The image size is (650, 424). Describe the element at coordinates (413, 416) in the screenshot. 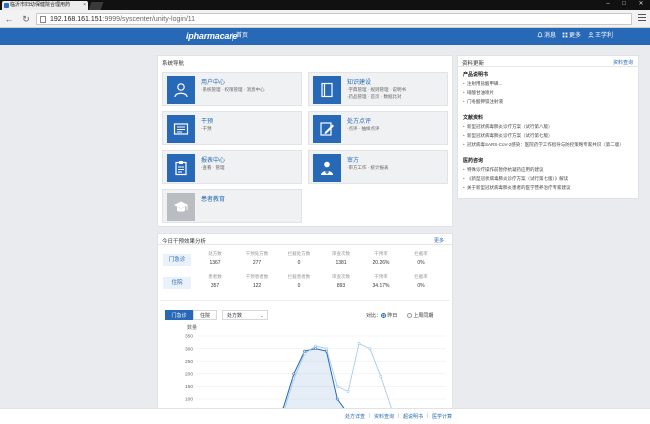

I see `footer-link-off-label: 超说明书` at that location.